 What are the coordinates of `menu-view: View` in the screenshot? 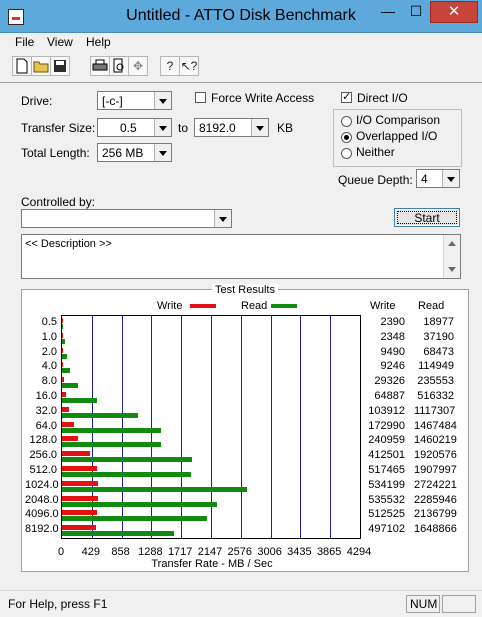 It's located at (60, 42).